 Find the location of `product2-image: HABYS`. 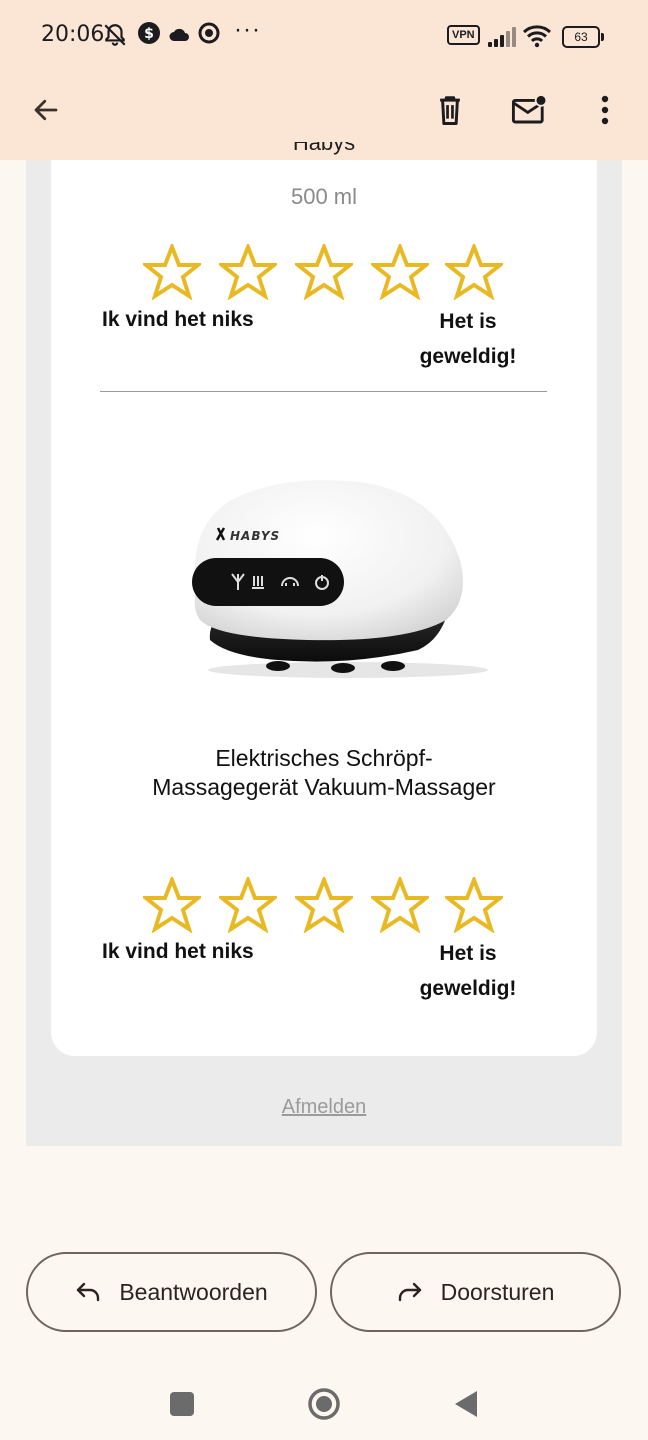

product2-image: HABYS is located at coordinates (343, 575).